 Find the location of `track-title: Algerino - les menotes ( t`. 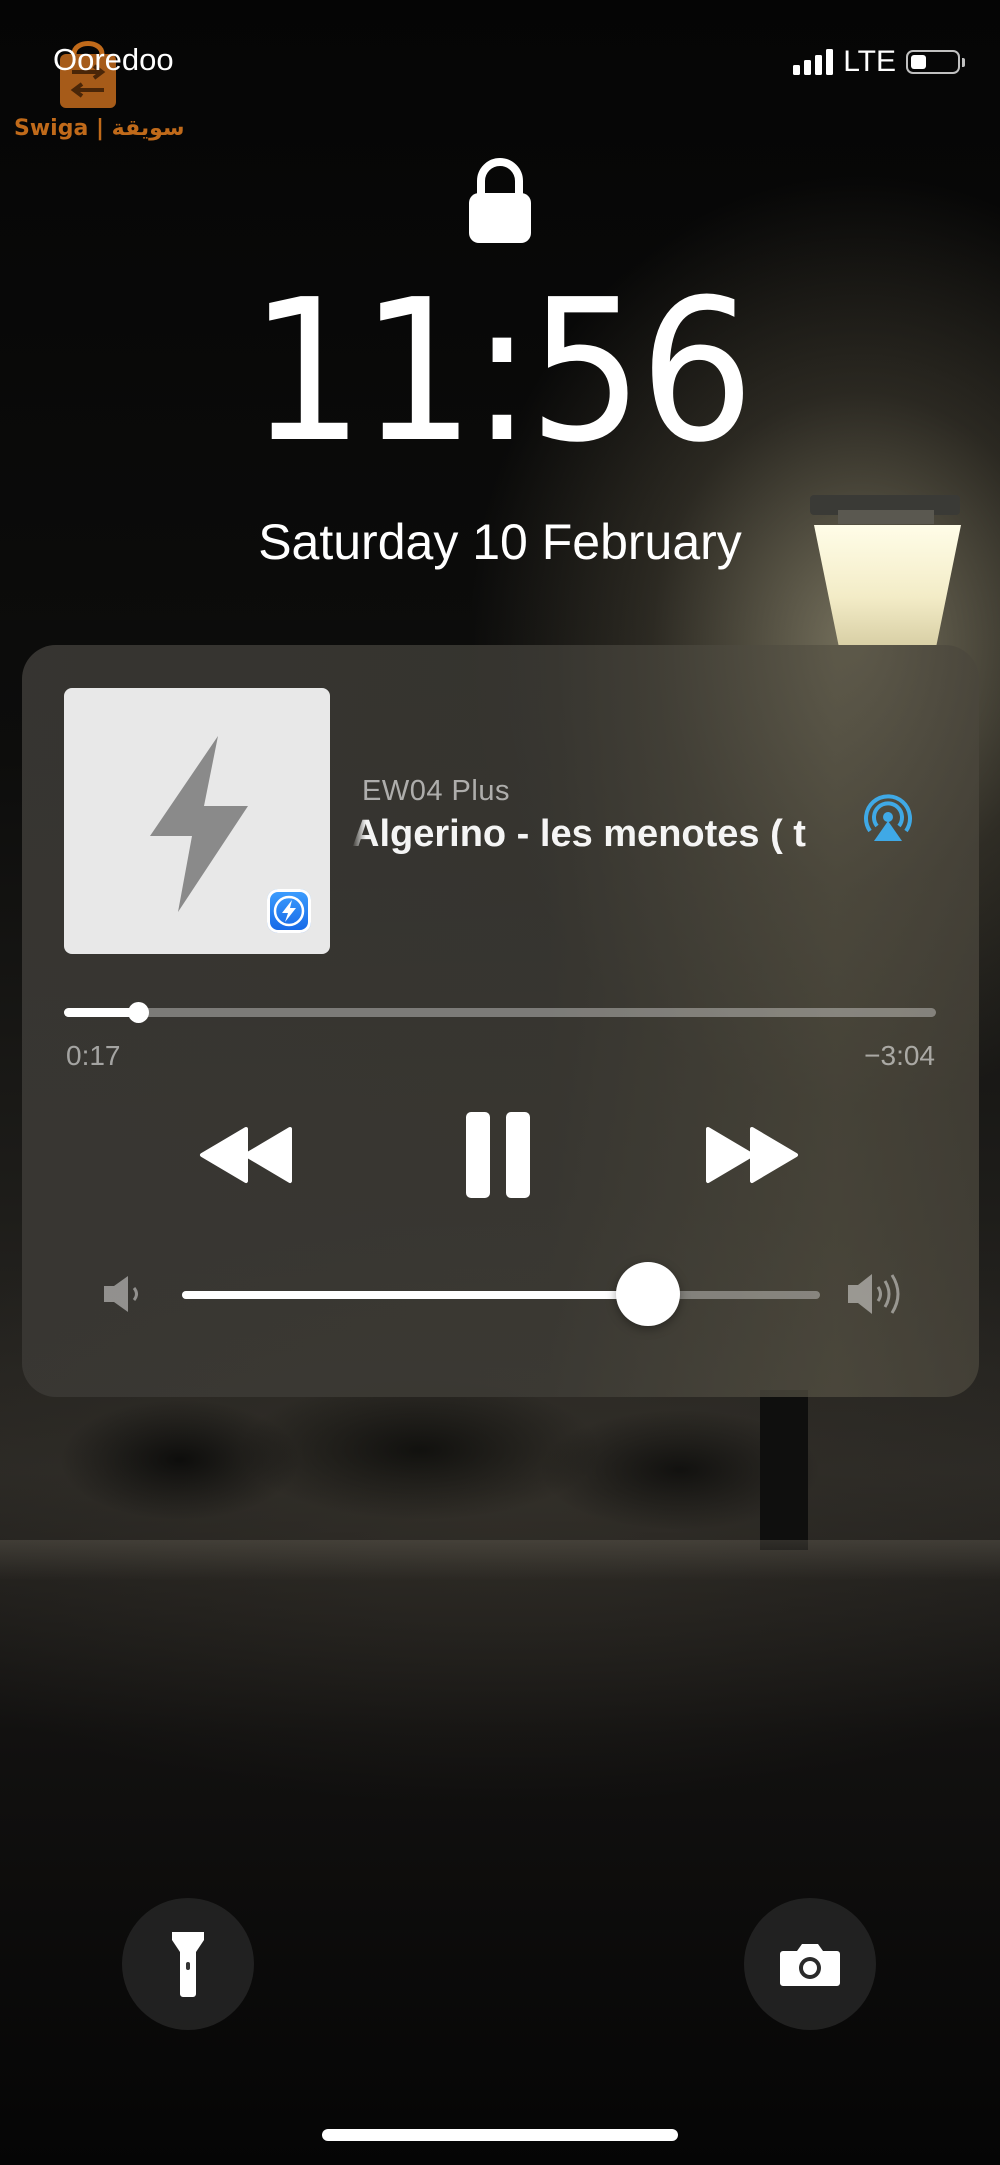

track-title: Algerino - les menotes ( t is located at coordinates (604, 834).